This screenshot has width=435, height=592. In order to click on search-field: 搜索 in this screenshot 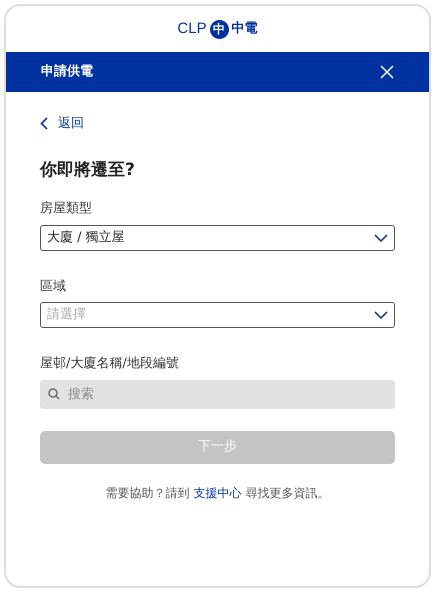, I will do `click(217, 394)`.